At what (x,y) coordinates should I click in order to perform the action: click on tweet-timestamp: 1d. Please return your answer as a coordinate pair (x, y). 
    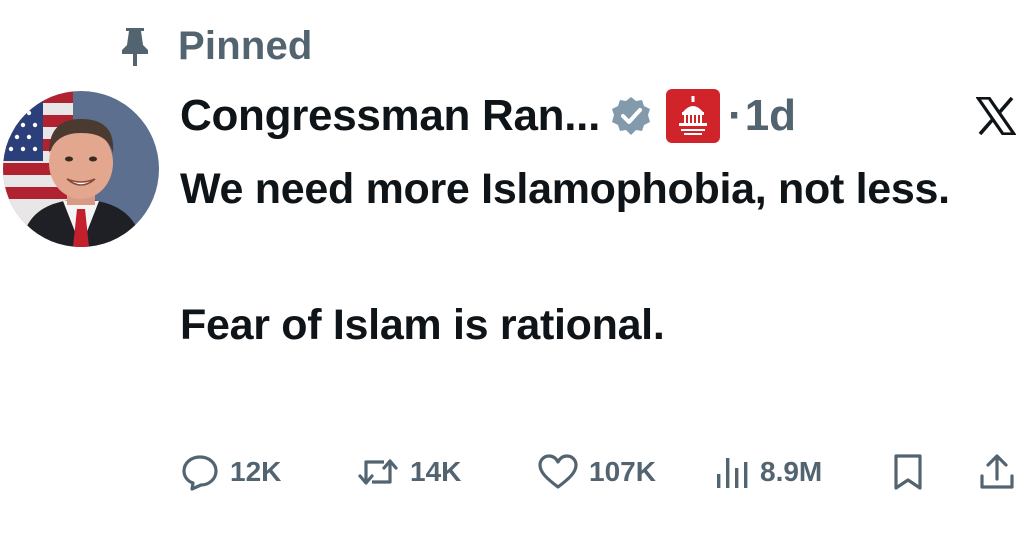
    Looking at the image, I should click on (770, 116).